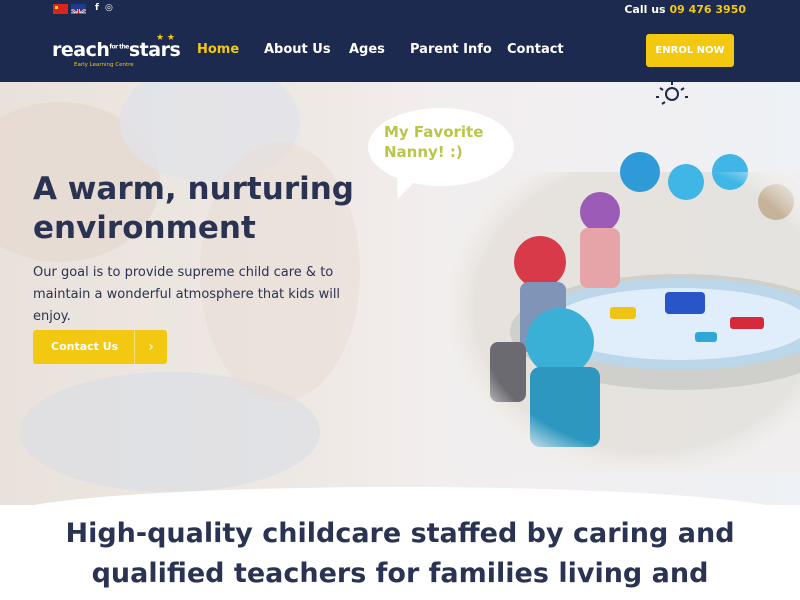  What do you see at coordinates (690, 50) in the screenshot?
I see `enrol-now-button: ENROL NOW` at bounding box center [690, 50].